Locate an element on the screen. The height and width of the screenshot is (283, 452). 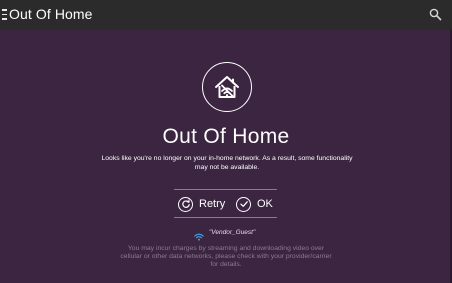
ok-button-label: OK is located at coordinates (265, 204).